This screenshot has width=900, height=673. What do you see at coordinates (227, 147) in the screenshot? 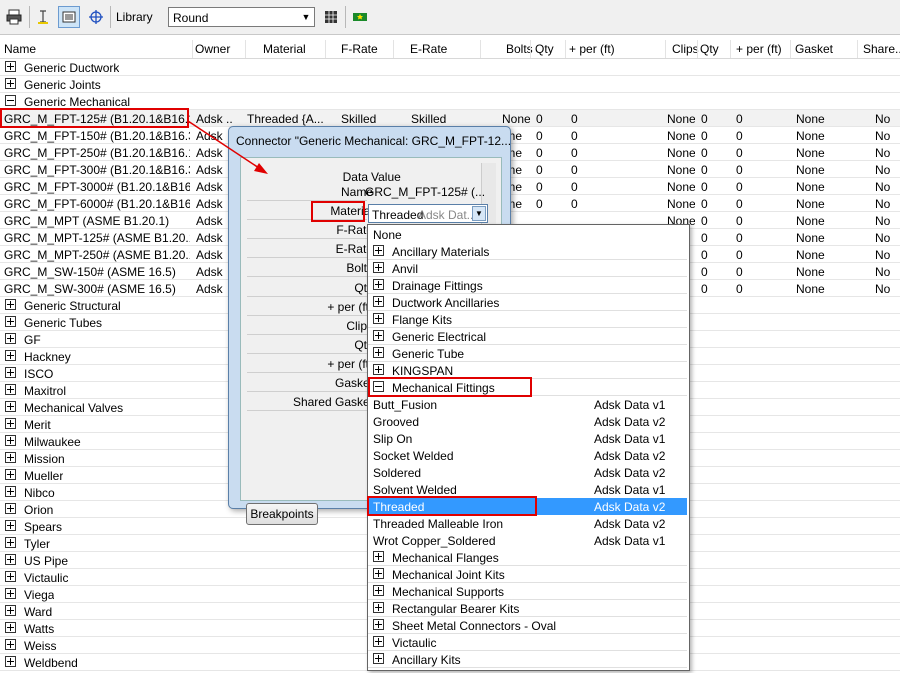
I see `annotation-arrow-icon` at bounding box center [227, 147].